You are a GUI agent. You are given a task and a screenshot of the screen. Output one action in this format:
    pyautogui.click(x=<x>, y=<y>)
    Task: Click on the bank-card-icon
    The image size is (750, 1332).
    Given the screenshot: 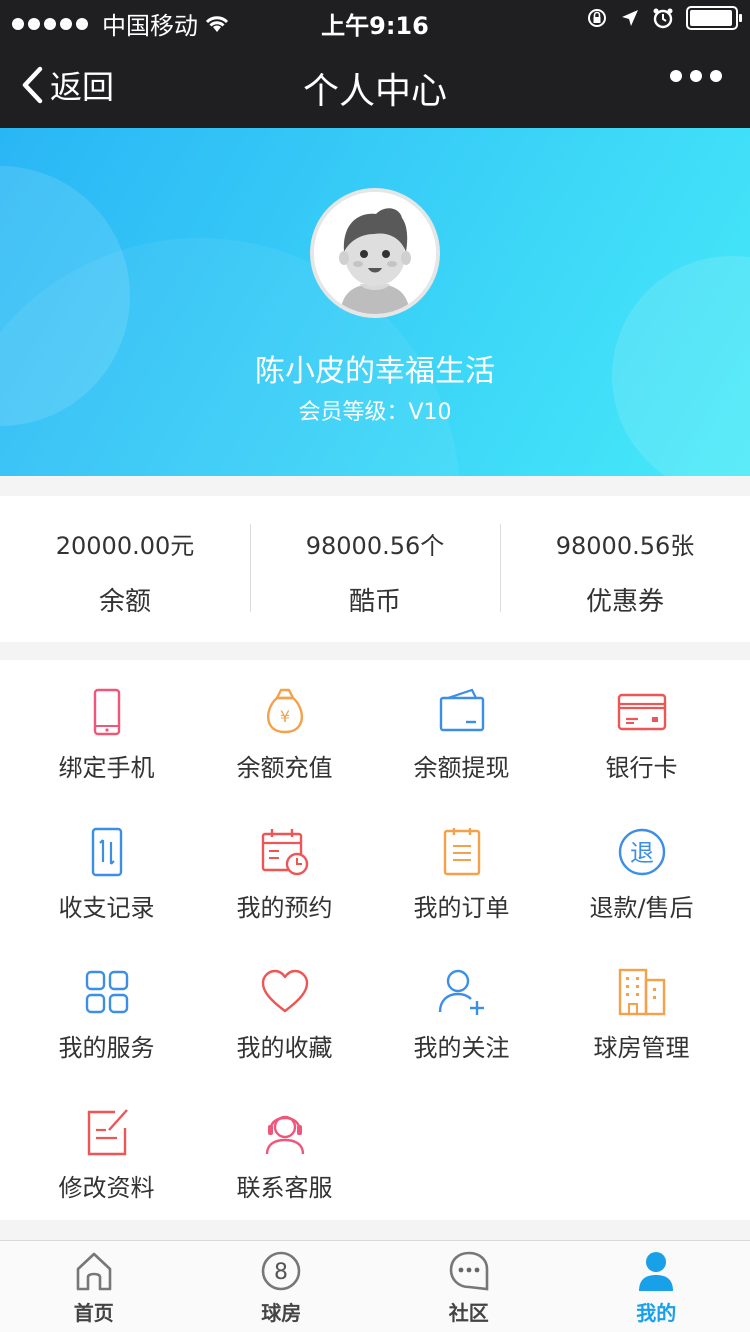 What is the action you would take?
    pyautogui.click(x=641, y=712)
    